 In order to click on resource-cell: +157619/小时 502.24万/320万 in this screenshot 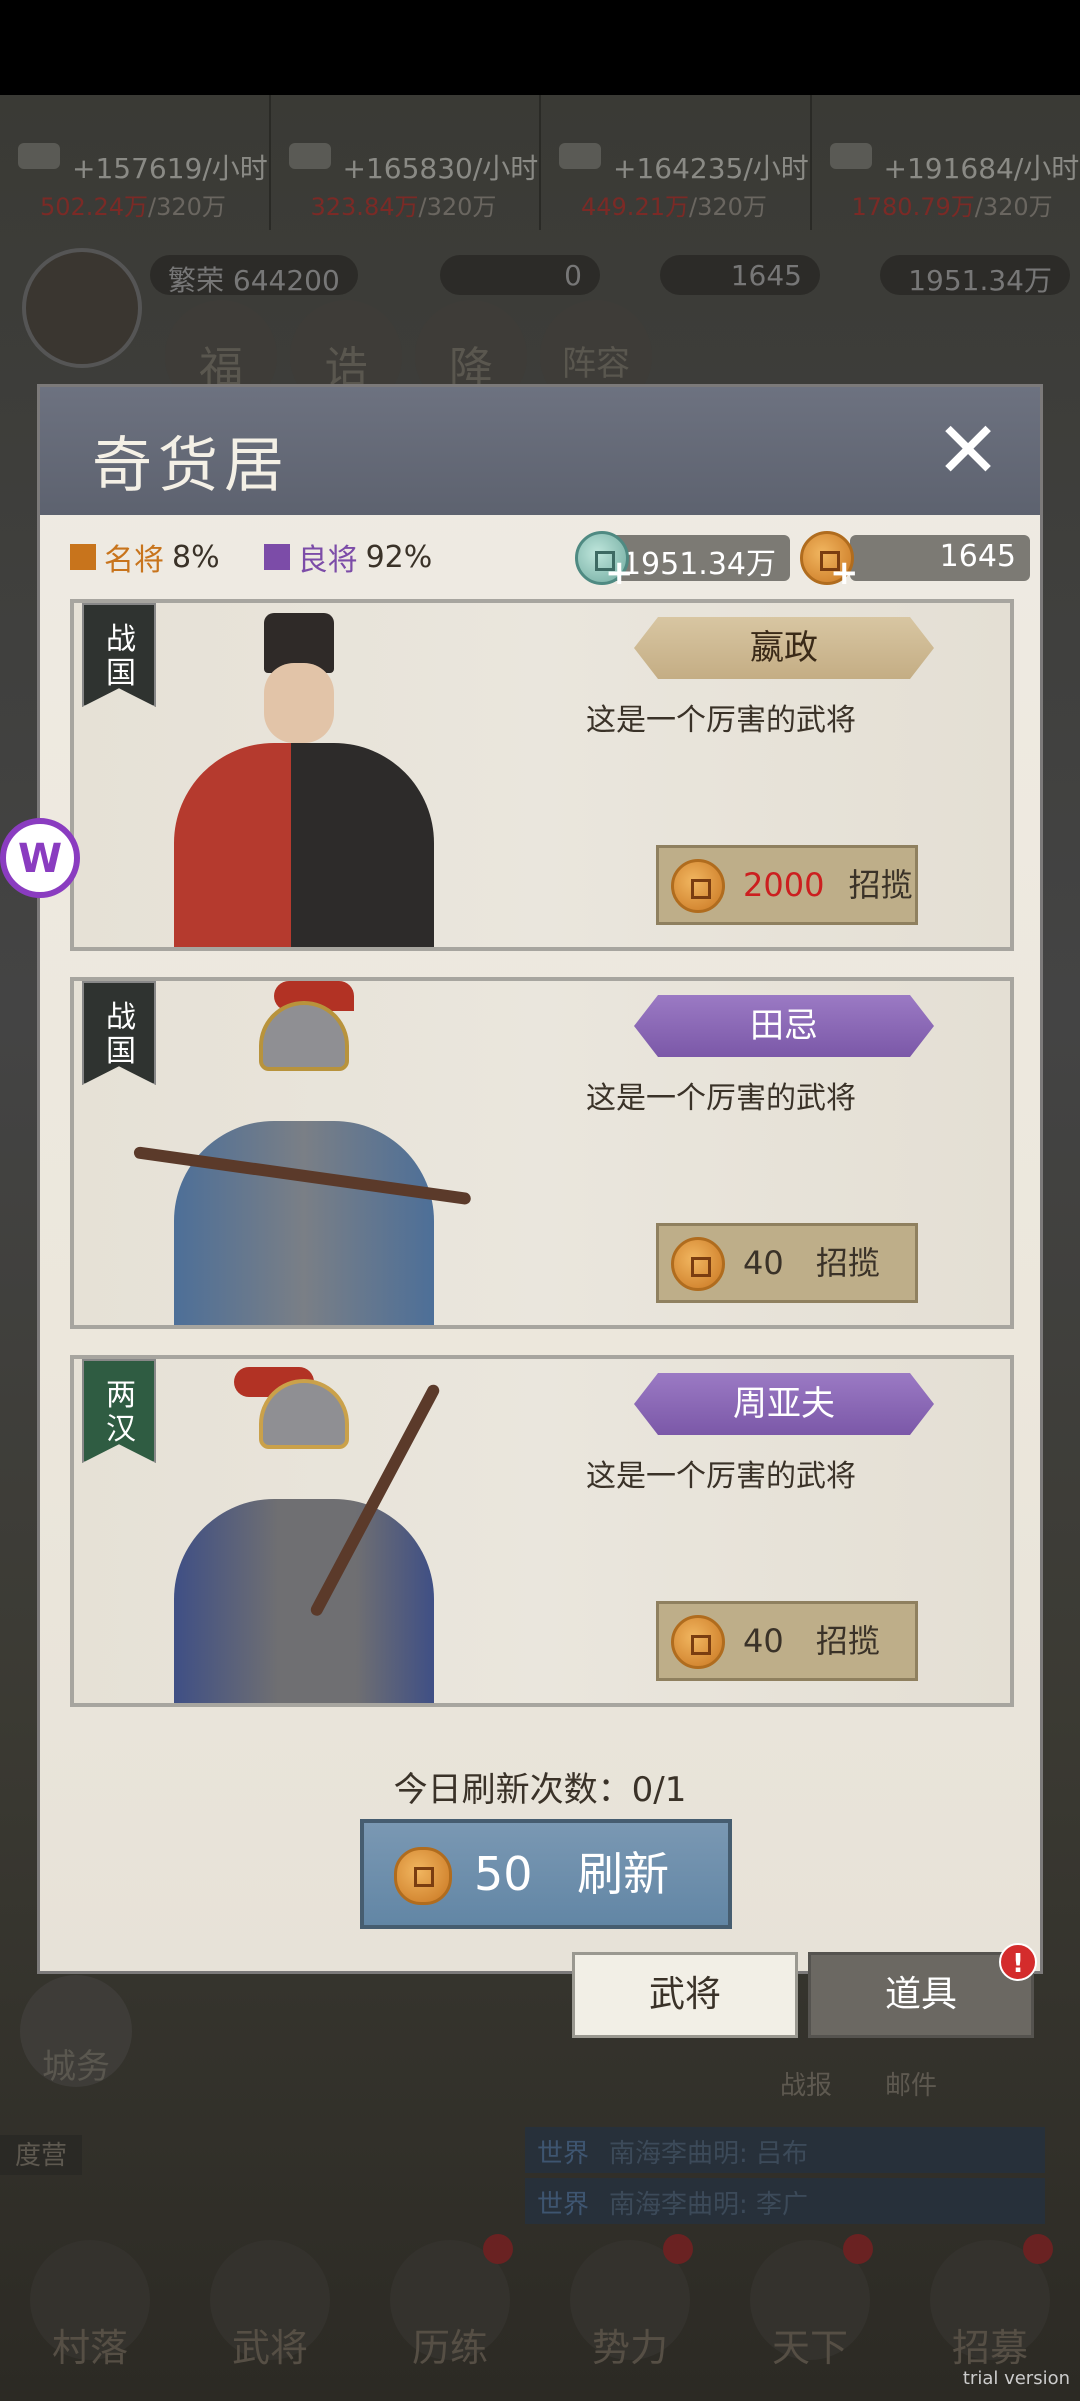, I will do `click(135, 162)`.